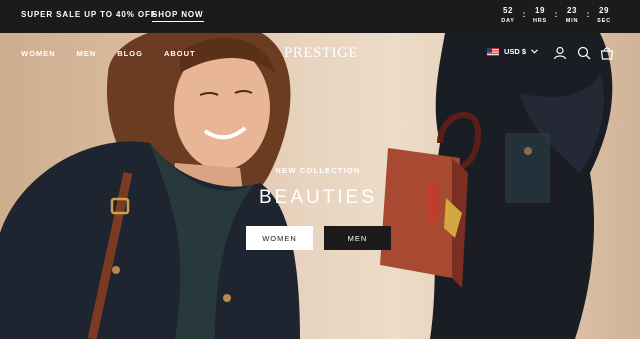  I want to click on brand-logo: PRESTIGE, so click(321, 53).